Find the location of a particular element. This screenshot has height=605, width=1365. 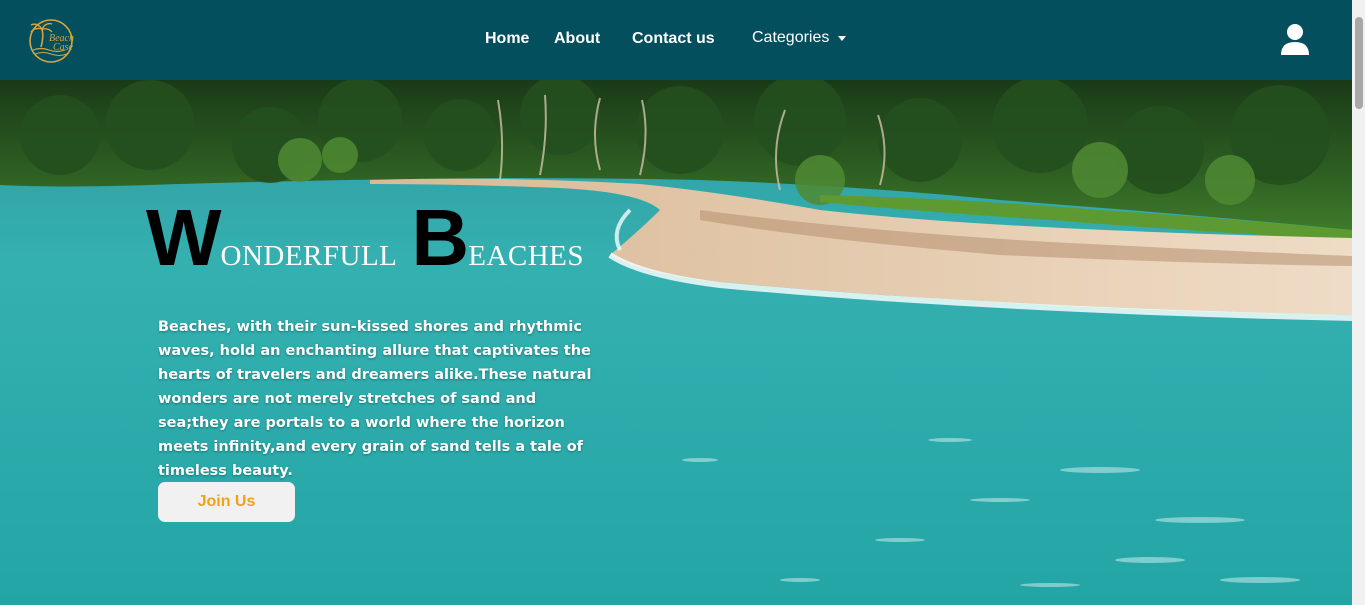

hero-title-cap-w: W is located at coordinates (184, 237).